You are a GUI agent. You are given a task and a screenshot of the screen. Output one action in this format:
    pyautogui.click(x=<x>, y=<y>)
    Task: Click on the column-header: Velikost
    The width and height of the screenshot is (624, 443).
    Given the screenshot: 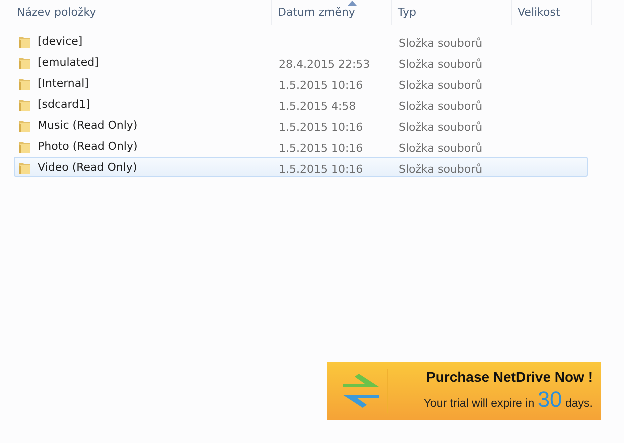 What is the action you would take?
    pyautogui.click(x=539, y=12)
    